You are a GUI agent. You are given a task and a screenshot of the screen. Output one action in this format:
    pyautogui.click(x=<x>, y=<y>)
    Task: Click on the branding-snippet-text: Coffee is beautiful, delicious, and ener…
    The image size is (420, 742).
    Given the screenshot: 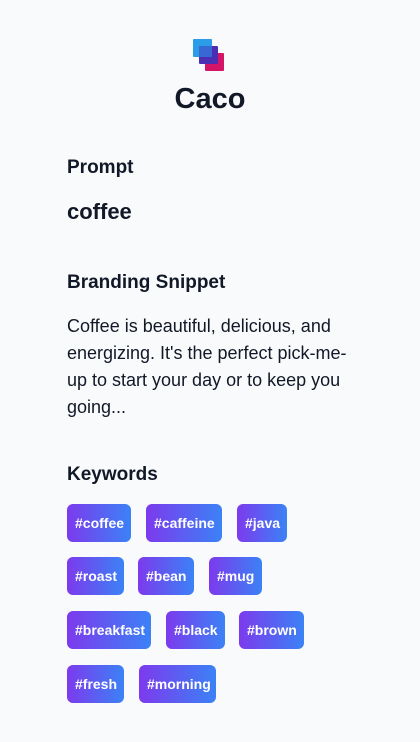 What is the action you would take?
    pyautogui.click(x=207, y=366)
    